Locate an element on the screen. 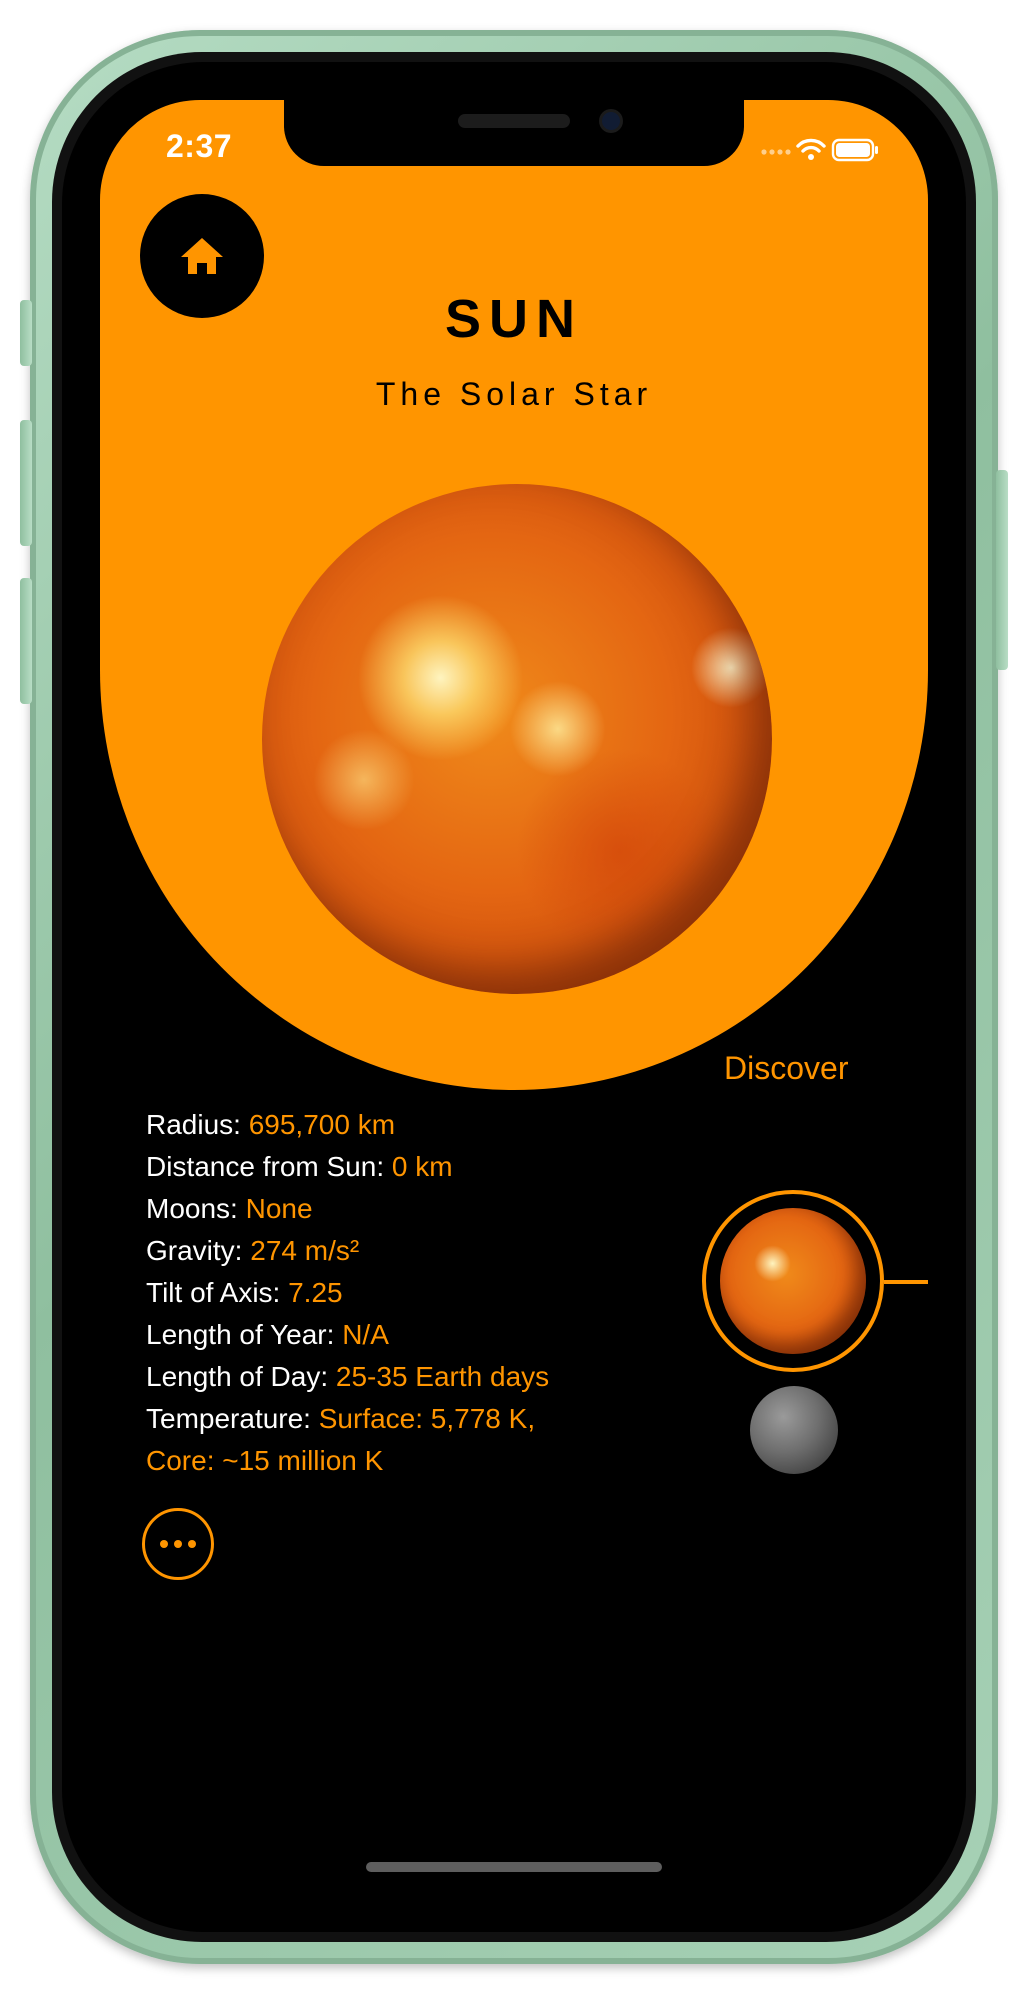 The image size is (1028, 1992). front-camera is located at coordinates (611, 121).